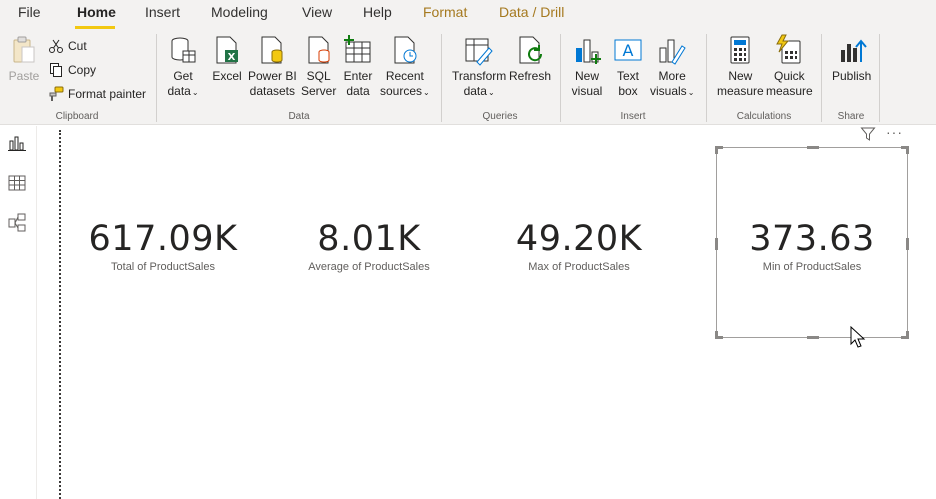  Describe the element at coordinates (369, 239) in the screenshot. I see `card-value: 8.01K` at that location.